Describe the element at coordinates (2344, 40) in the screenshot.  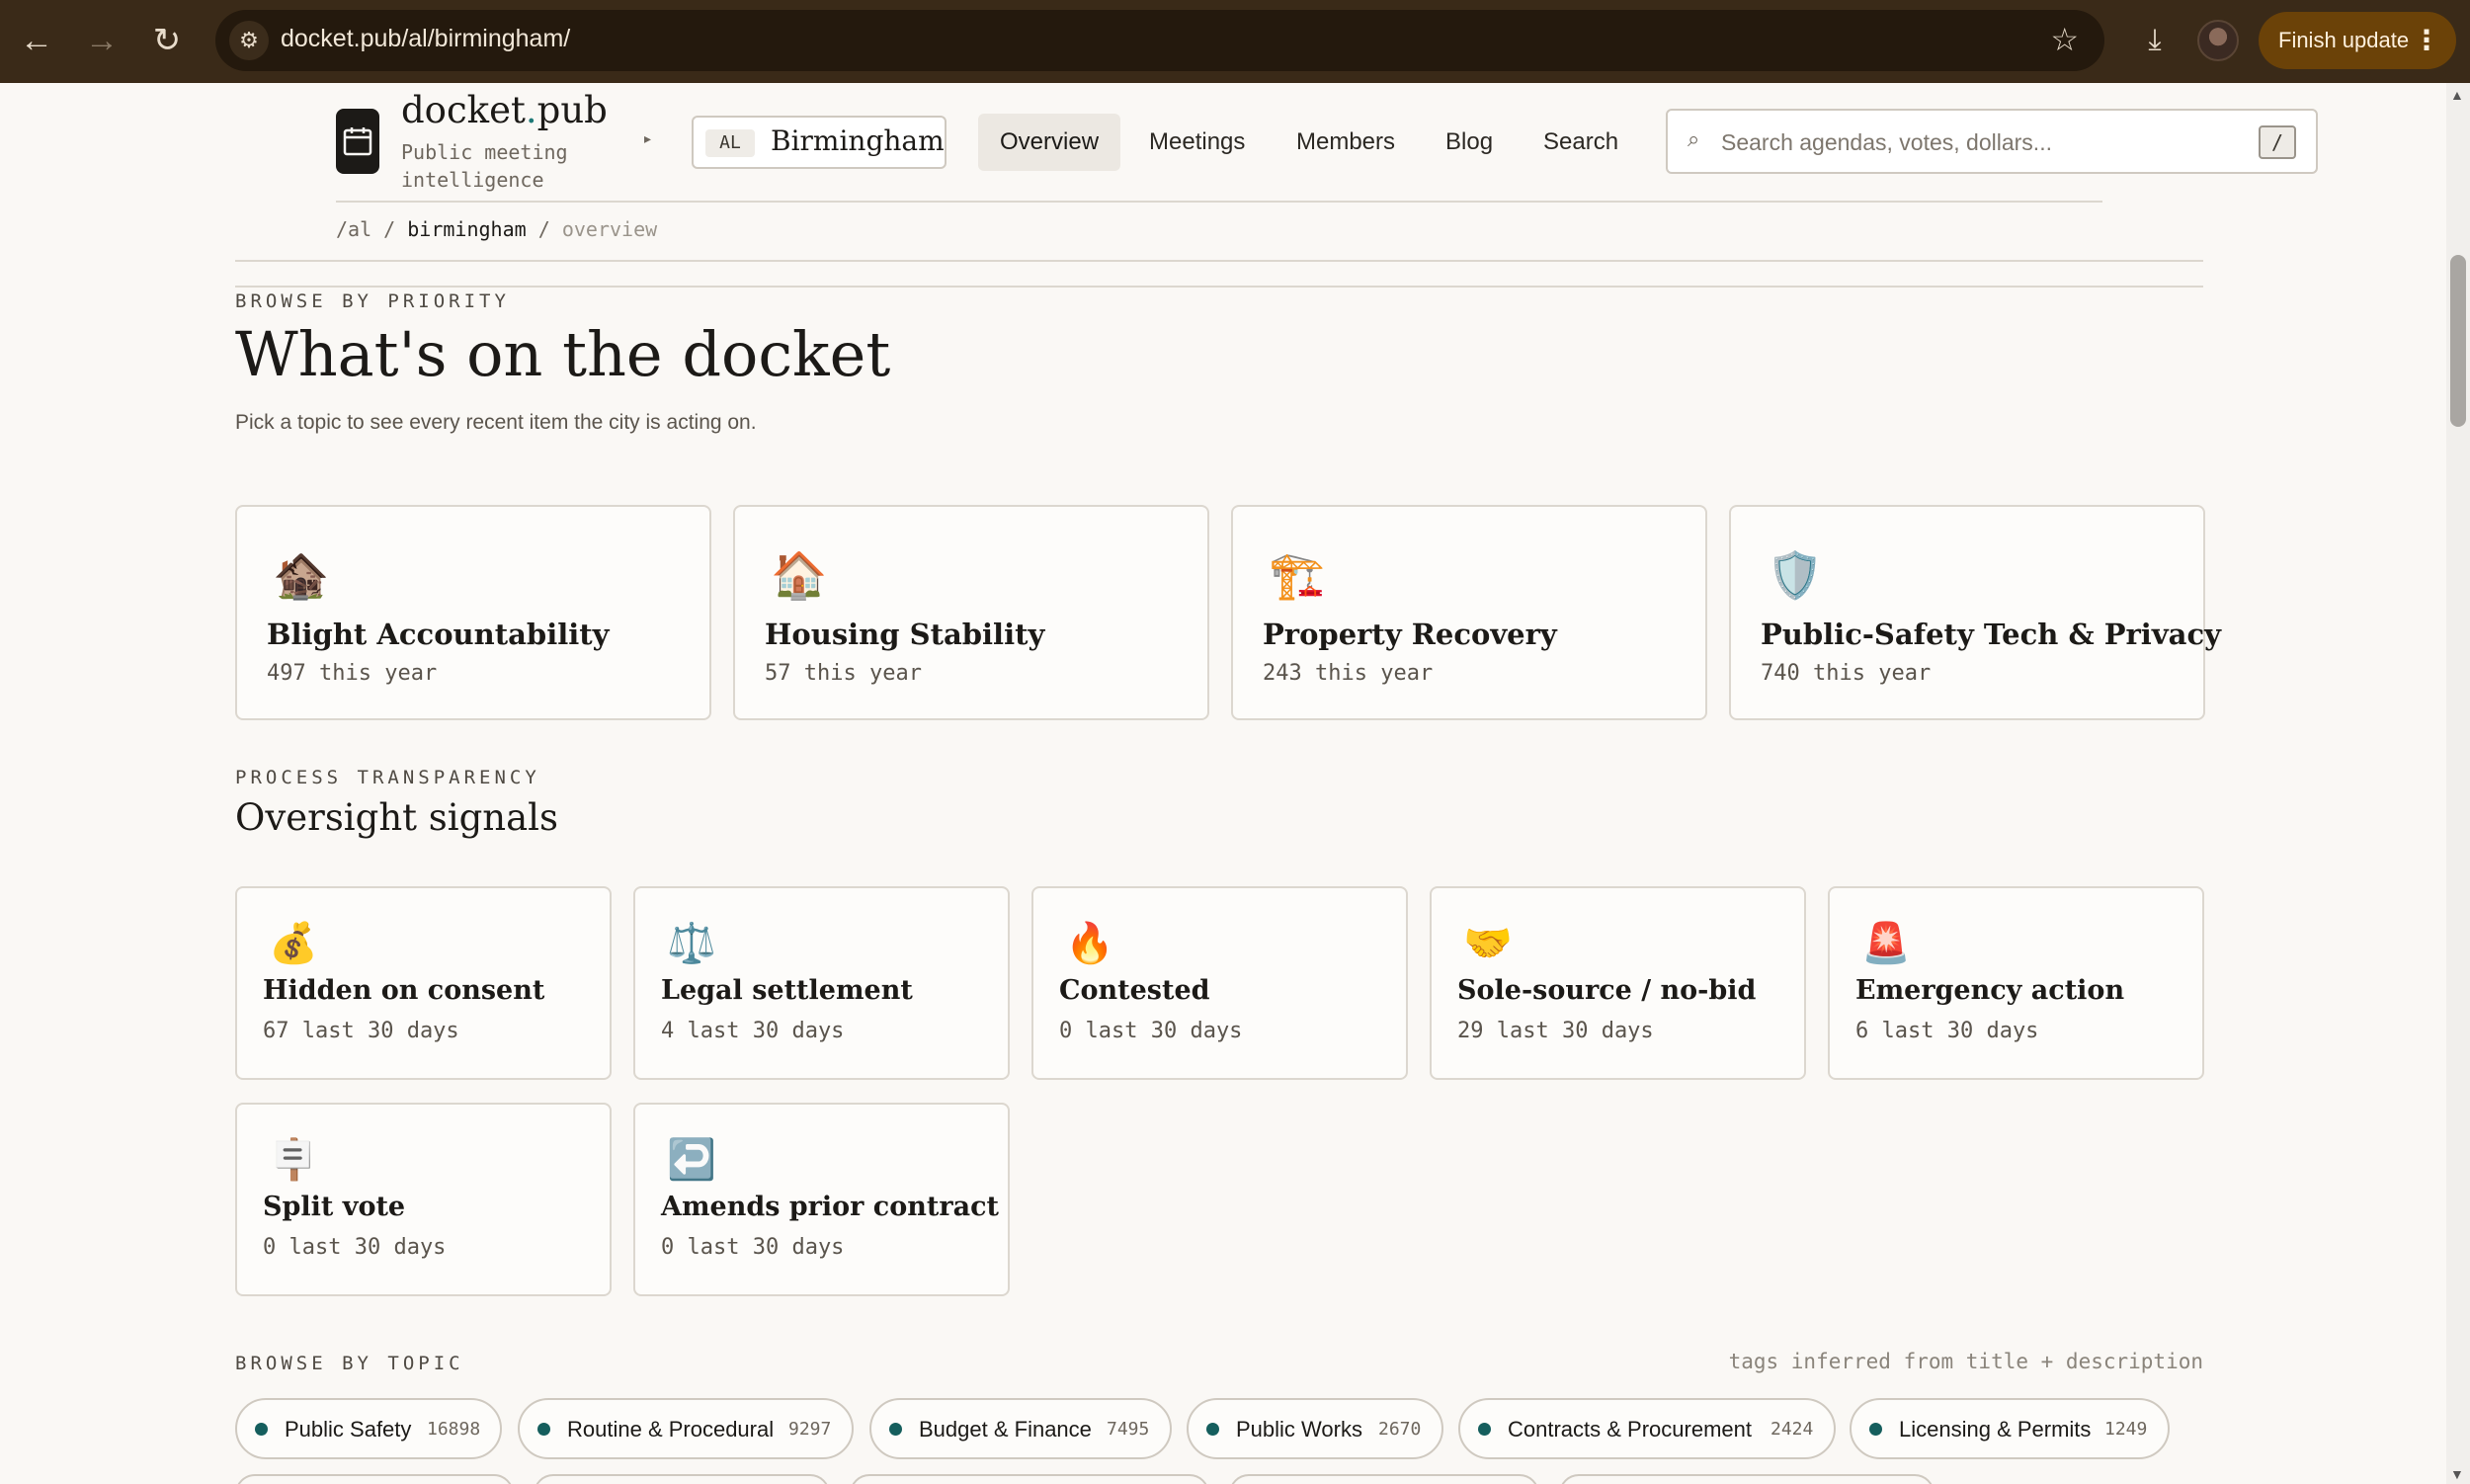
I see `finish-update-label: Finish update` at that location.